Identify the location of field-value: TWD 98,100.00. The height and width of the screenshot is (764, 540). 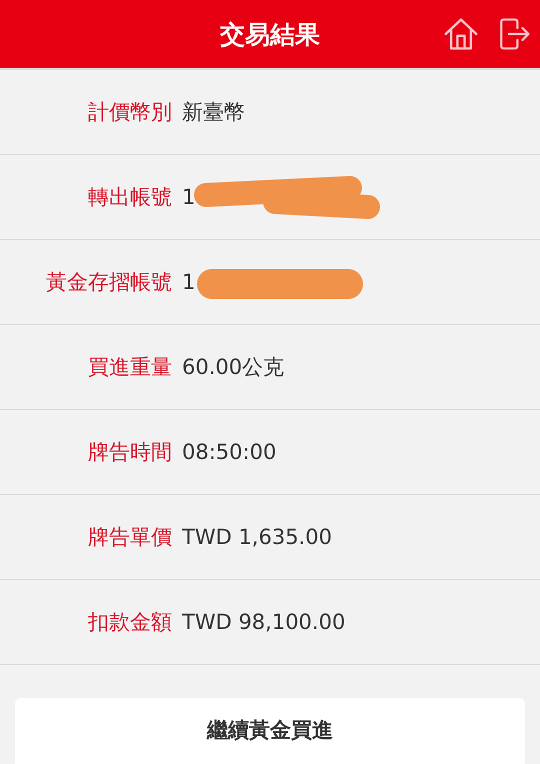
(264, 622).